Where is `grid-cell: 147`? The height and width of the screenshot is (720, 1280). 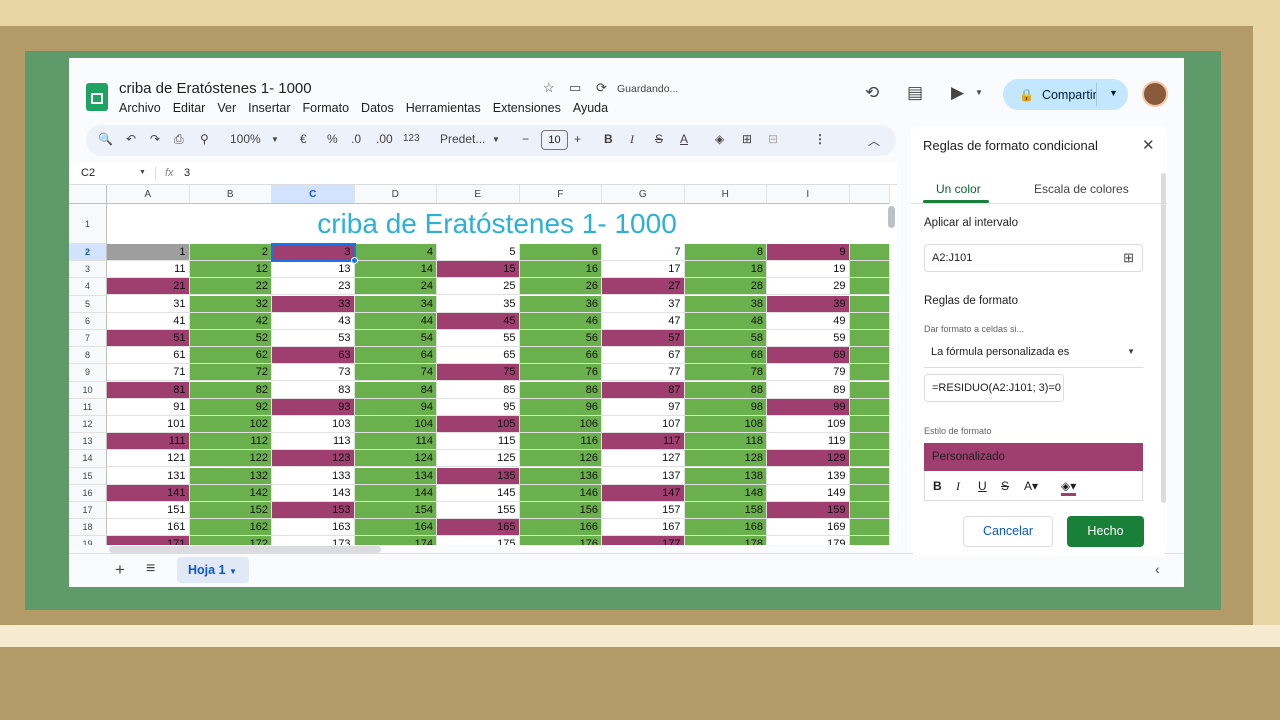
grid-cell: 147 is located at coordinates (643, 493).